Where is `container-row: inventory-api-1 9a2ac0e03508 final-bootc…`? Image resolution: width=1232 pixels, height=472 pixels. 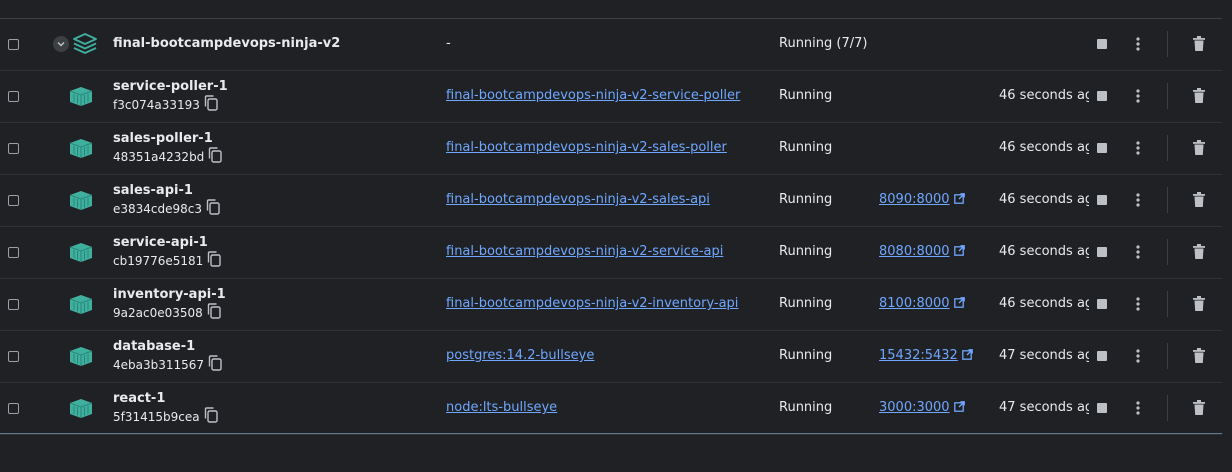 container-row: inventory-api-1 9a2ac0e03508 final-bootc… is located at coordinates (616, 305).